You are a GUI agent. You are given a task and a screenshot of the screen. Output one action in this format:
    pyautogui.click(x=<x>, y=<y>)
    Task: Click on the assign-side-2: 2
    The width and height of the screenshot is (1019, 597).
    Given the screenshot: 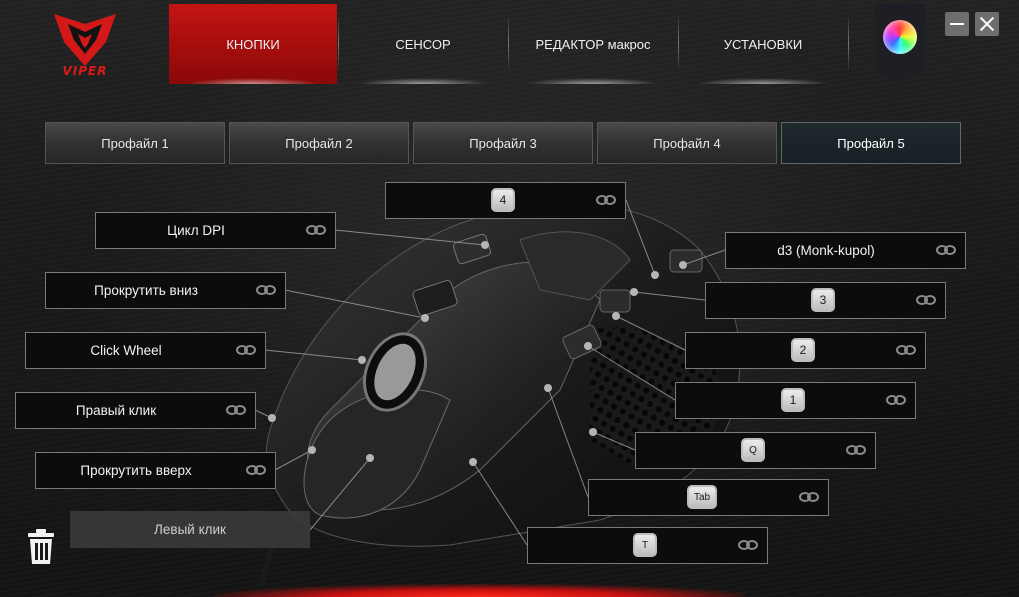 What is the action you would take?
    pyautogui.click(x=805, y=350)
    